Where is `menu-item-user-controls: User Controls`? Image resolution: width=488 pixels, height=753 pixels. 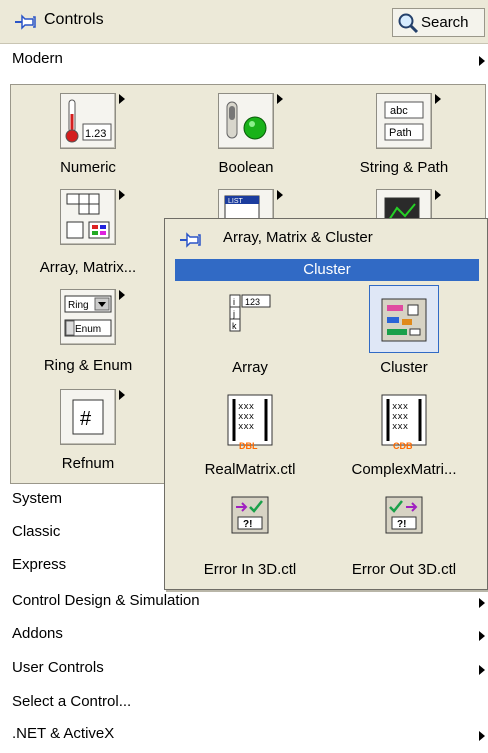 menu-item-user-controls: User Controls is located at coordinates (244, 669).